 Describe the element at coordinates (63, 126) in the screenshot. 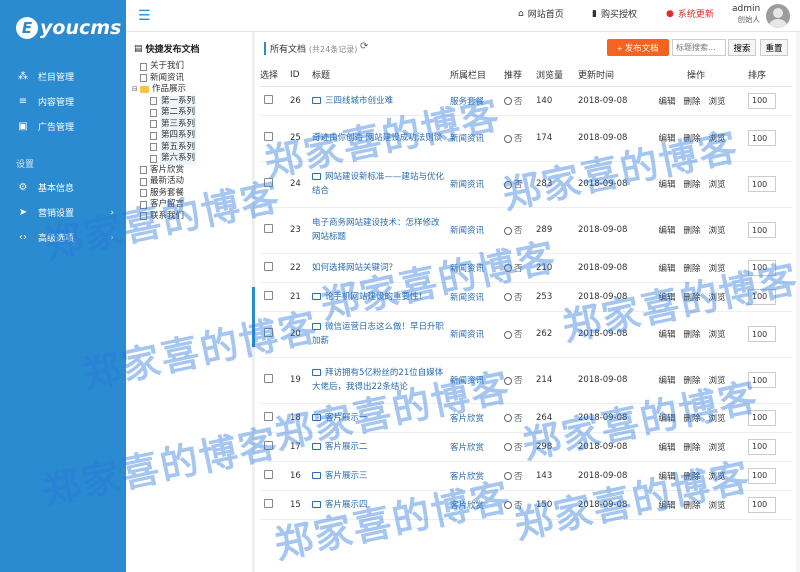

I see `sidebar-item: ▣ 广告管理` at that location.